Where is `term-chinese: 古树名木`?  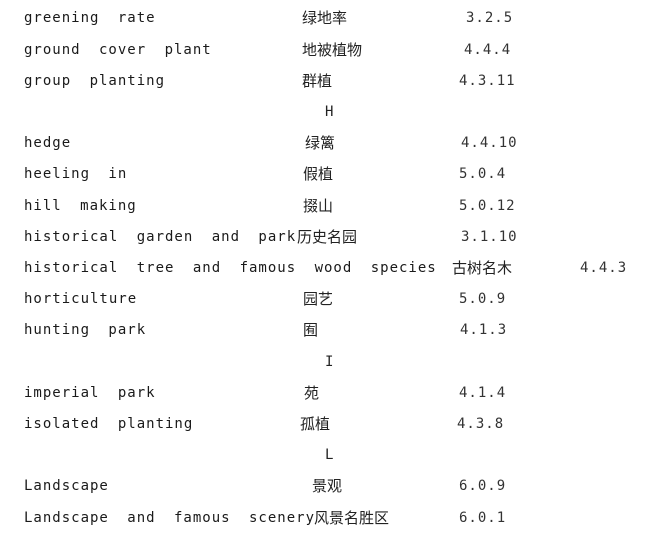 term-chinese: 古树名木 is located at coordinates (482, 268).